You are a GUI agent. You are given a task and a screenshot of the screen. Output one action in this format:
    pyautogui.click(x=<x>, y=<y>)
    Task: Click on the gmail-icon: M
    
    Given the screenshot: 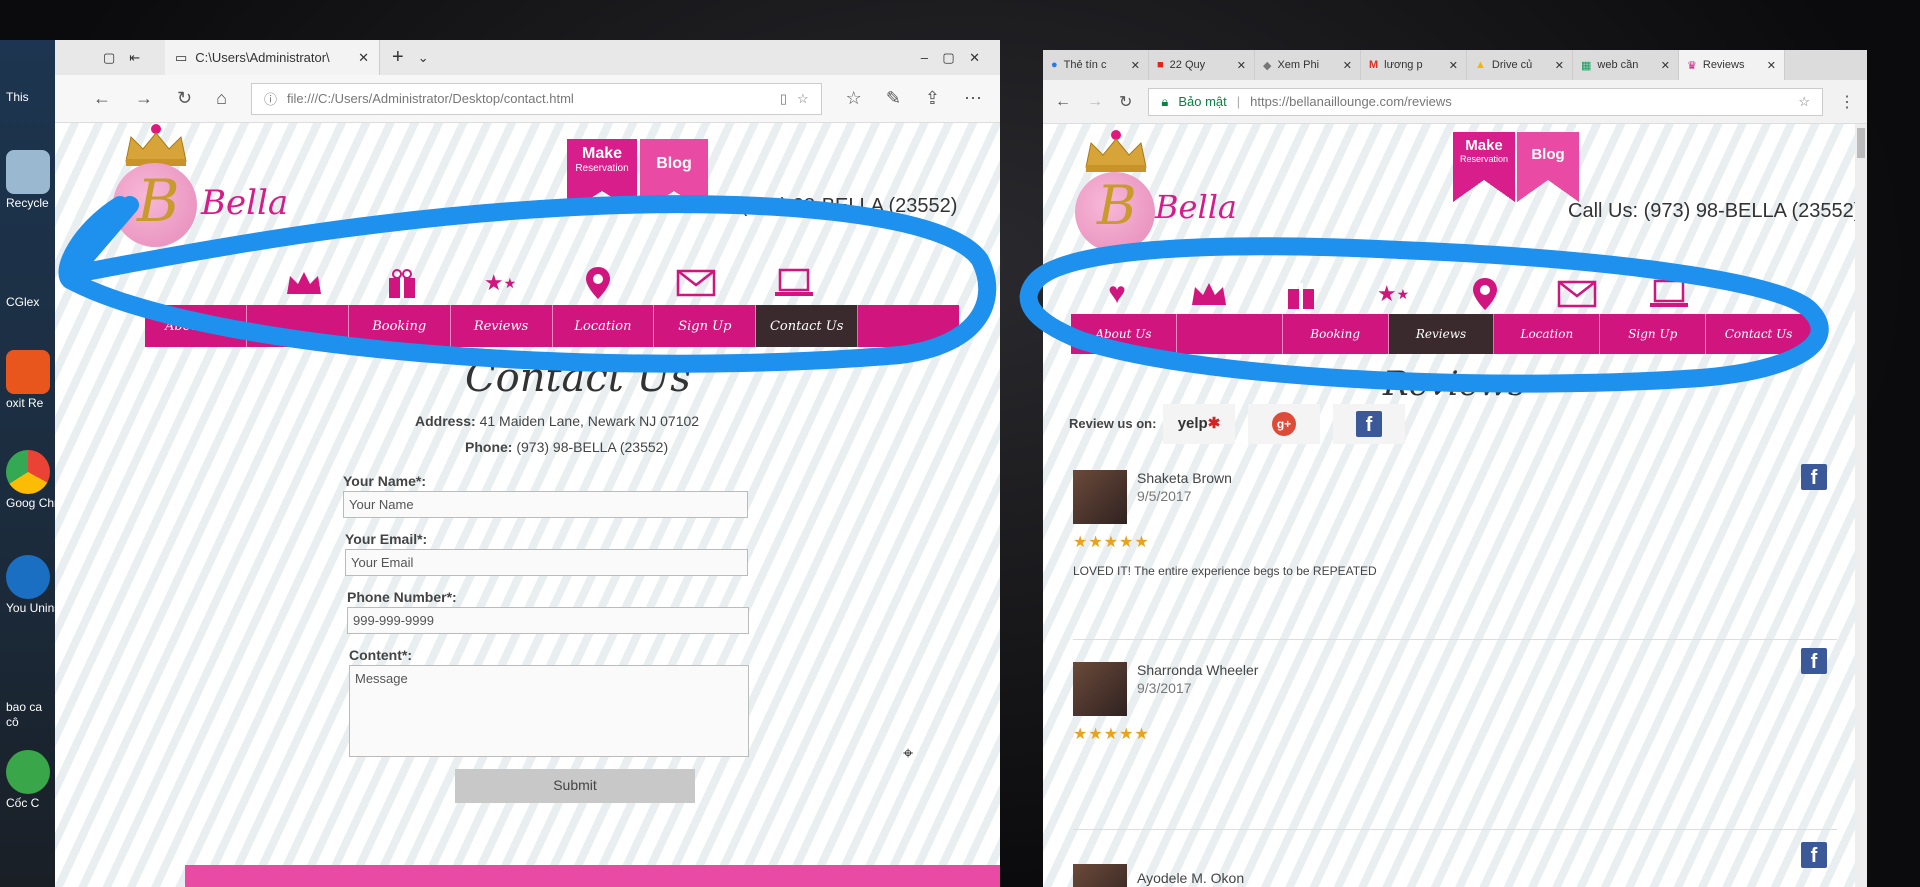 What is the action you would take?
    pyautogui.click(x=1374, y=65)
    